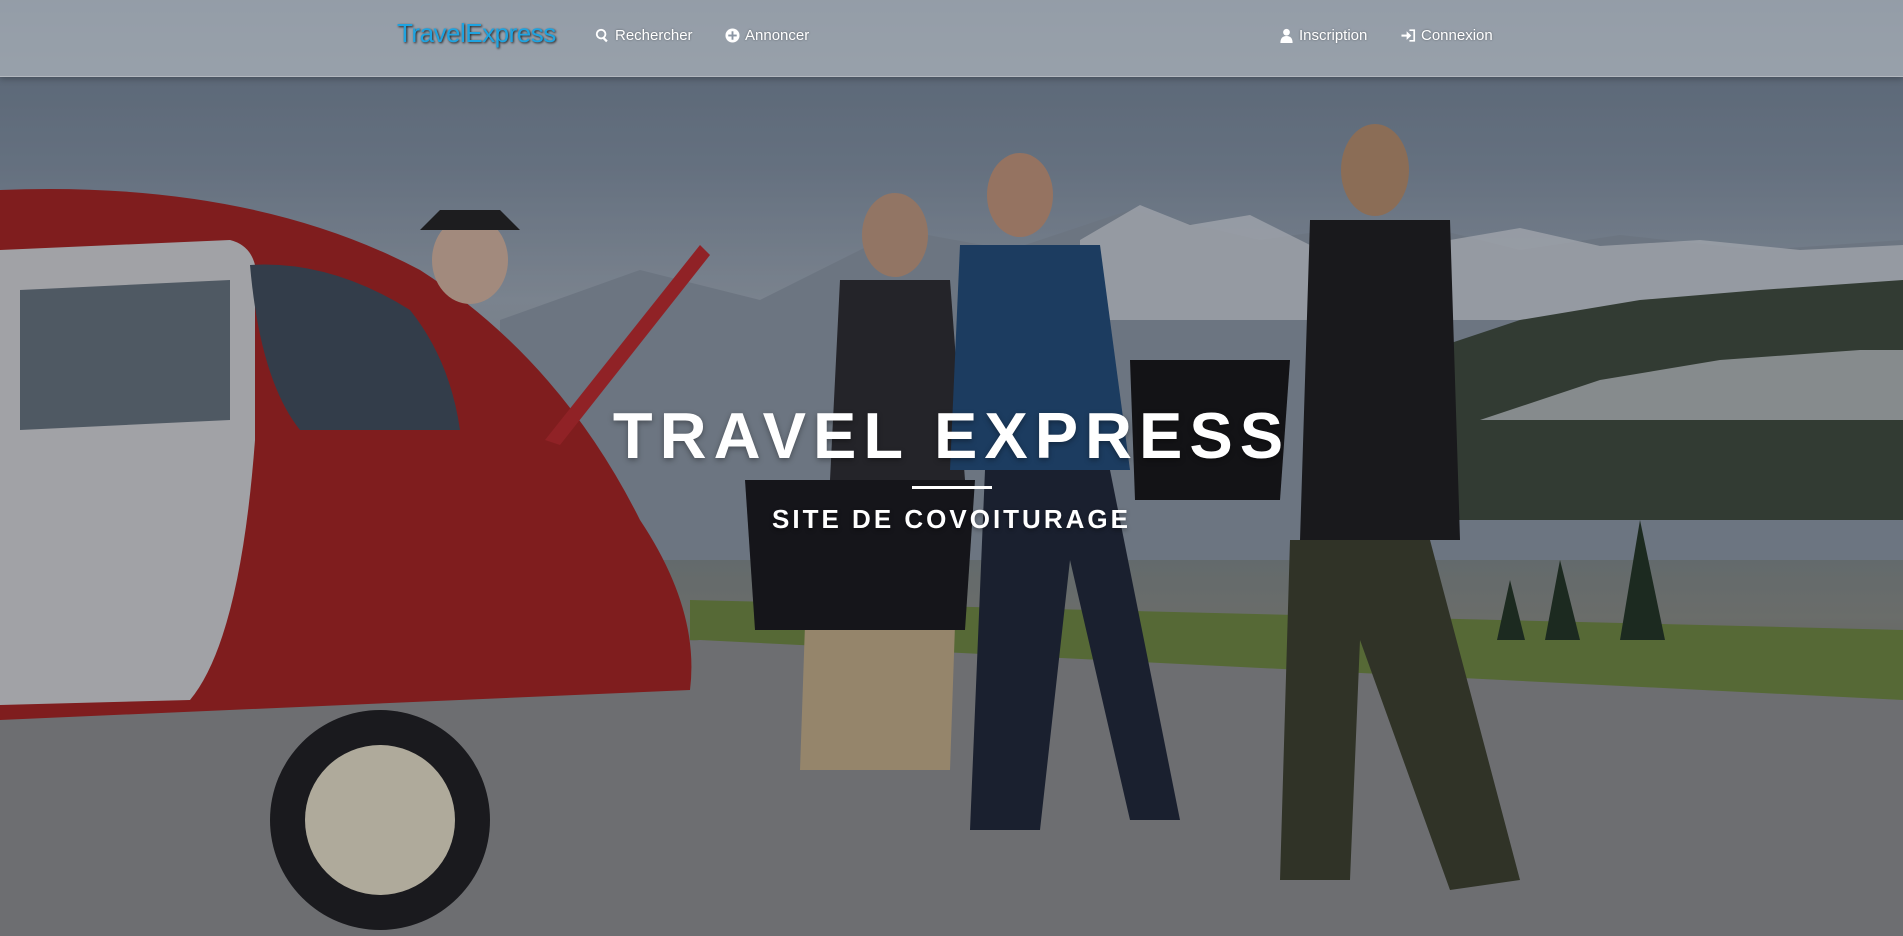  I want to click on nav-announce-link: Annoncer, so click(767, 35).